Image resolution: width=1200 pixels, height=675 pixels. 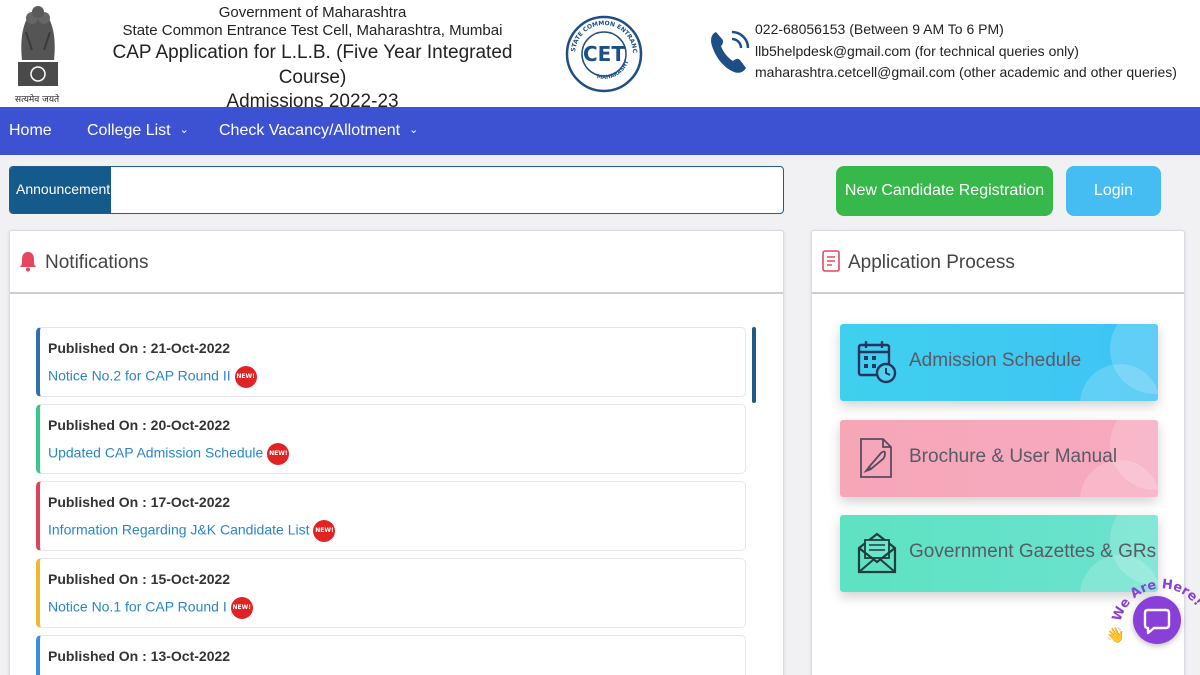 I want to click on notification-link: Updated CAP Admission Schedule NEW!, so click(x=169, y=454).